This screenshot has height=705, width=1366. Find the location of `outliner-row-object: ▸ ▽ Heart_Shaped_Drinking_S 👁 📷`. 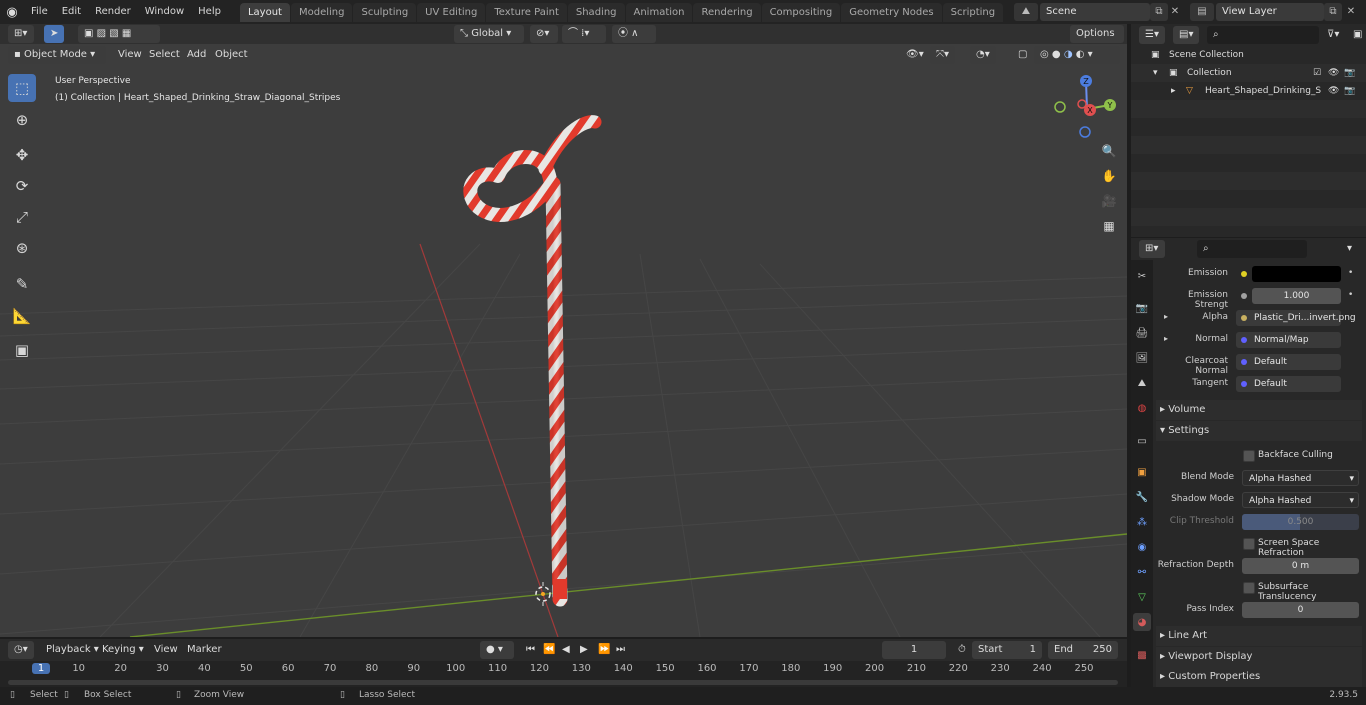

outliner-row-object: ▸ ▽ Heart_Shaped_Drinking_S 👁 📷 is located at coordinates (1248, 91).